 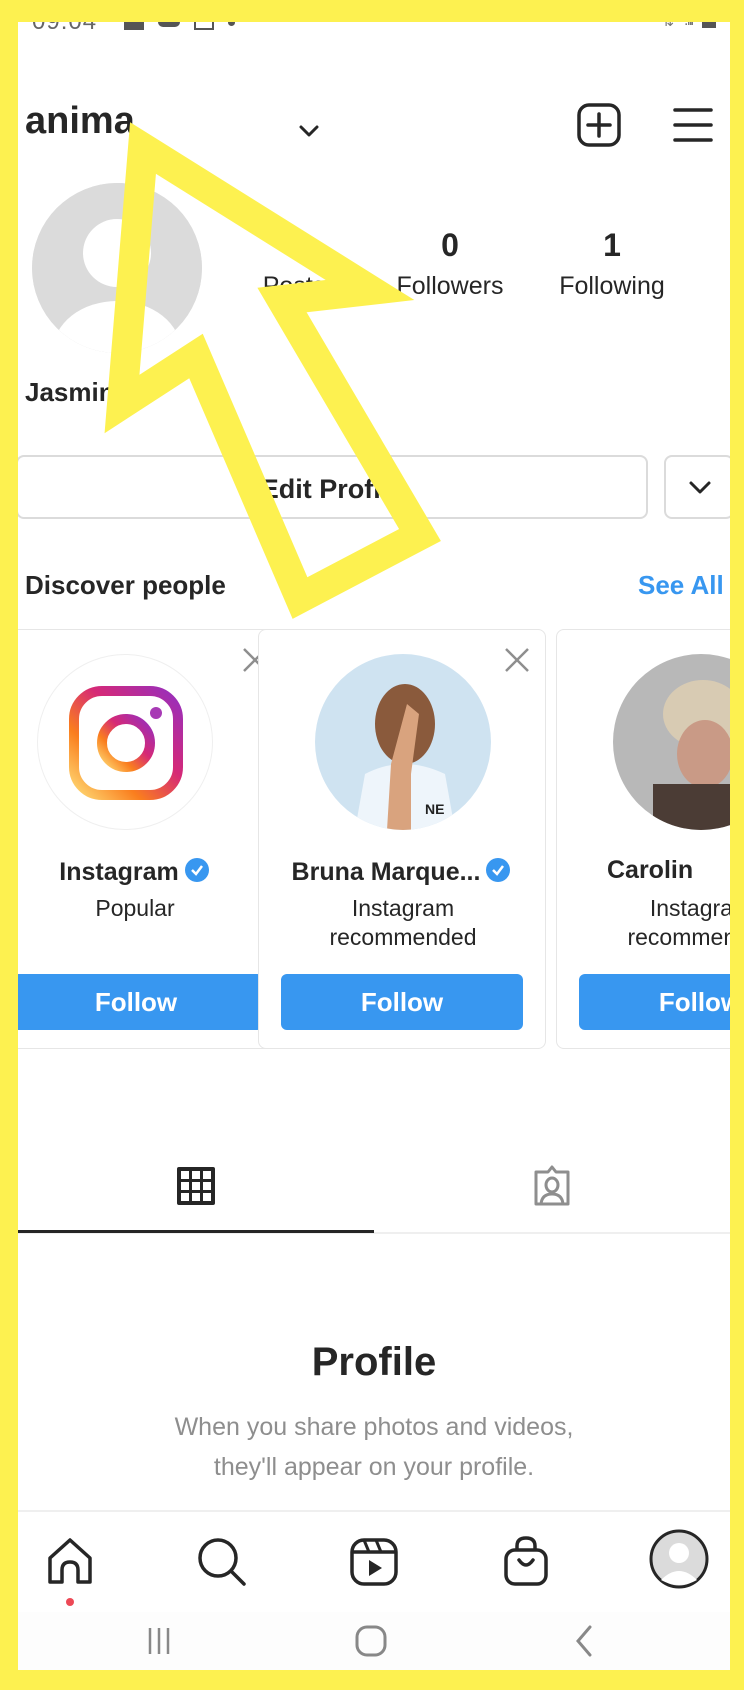 I want to click on stat-label: Posts, so click(x=294, y=286).